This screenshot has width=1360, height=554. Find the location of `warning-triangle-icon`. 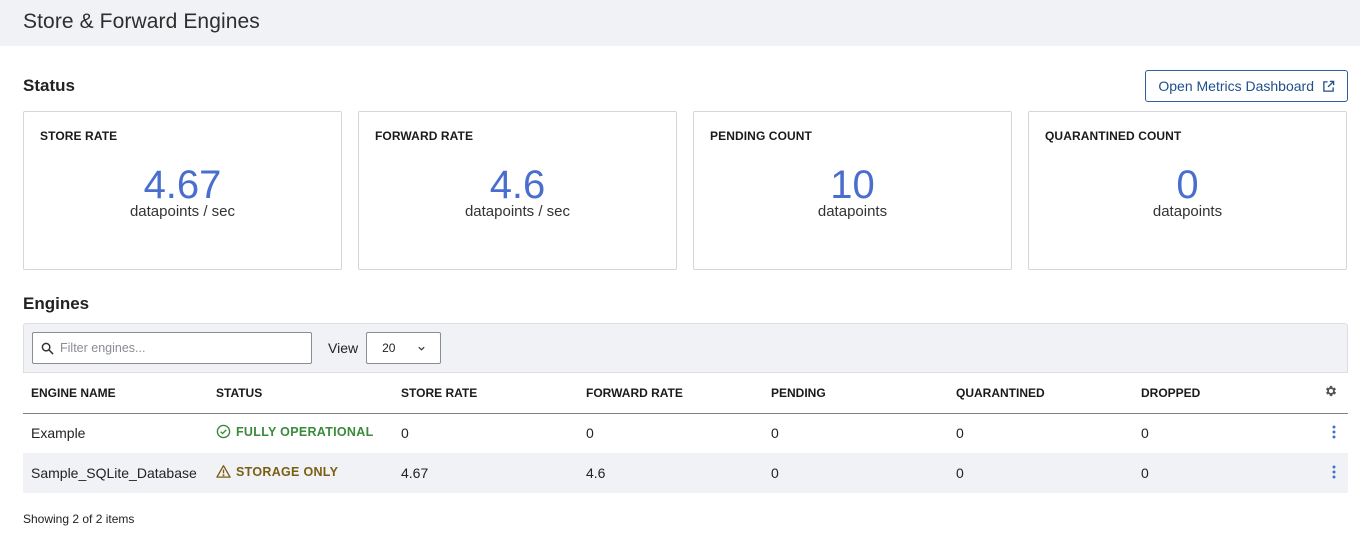

warning-triangle-icon is located at coordinates (223, 471).